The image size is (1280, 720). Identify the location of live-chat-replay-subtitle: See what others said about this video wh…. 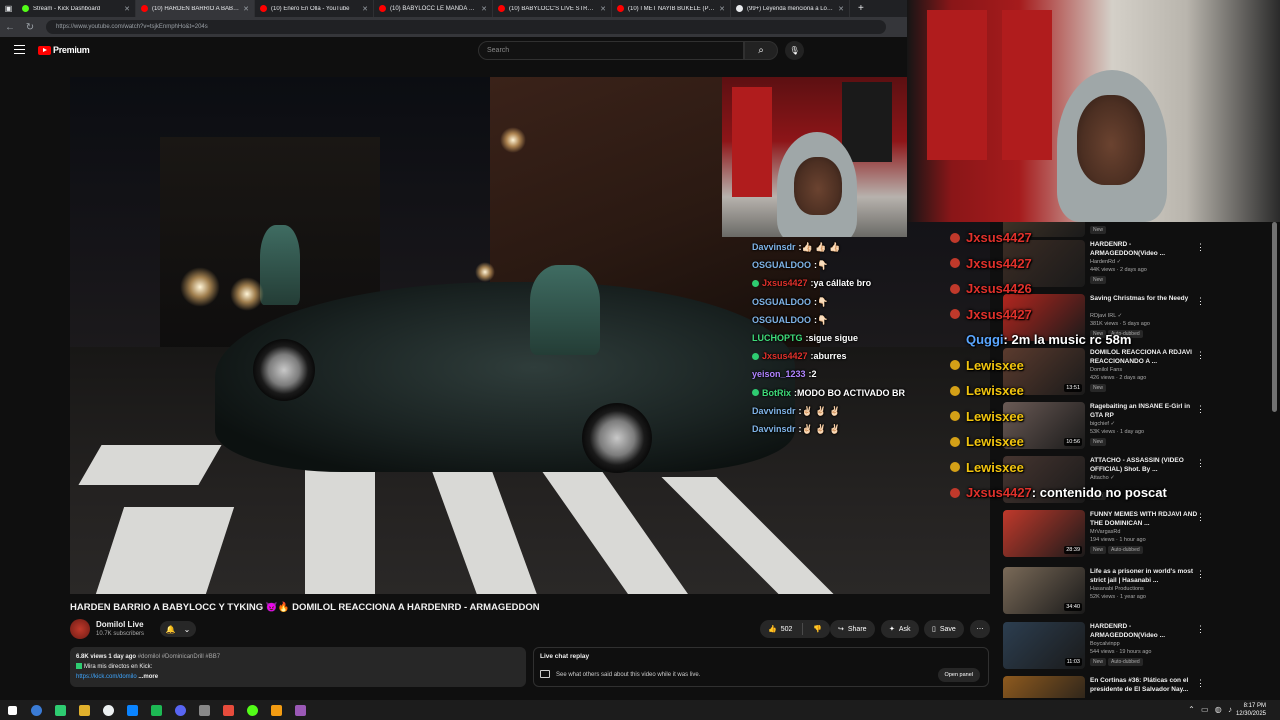
(628, 675).